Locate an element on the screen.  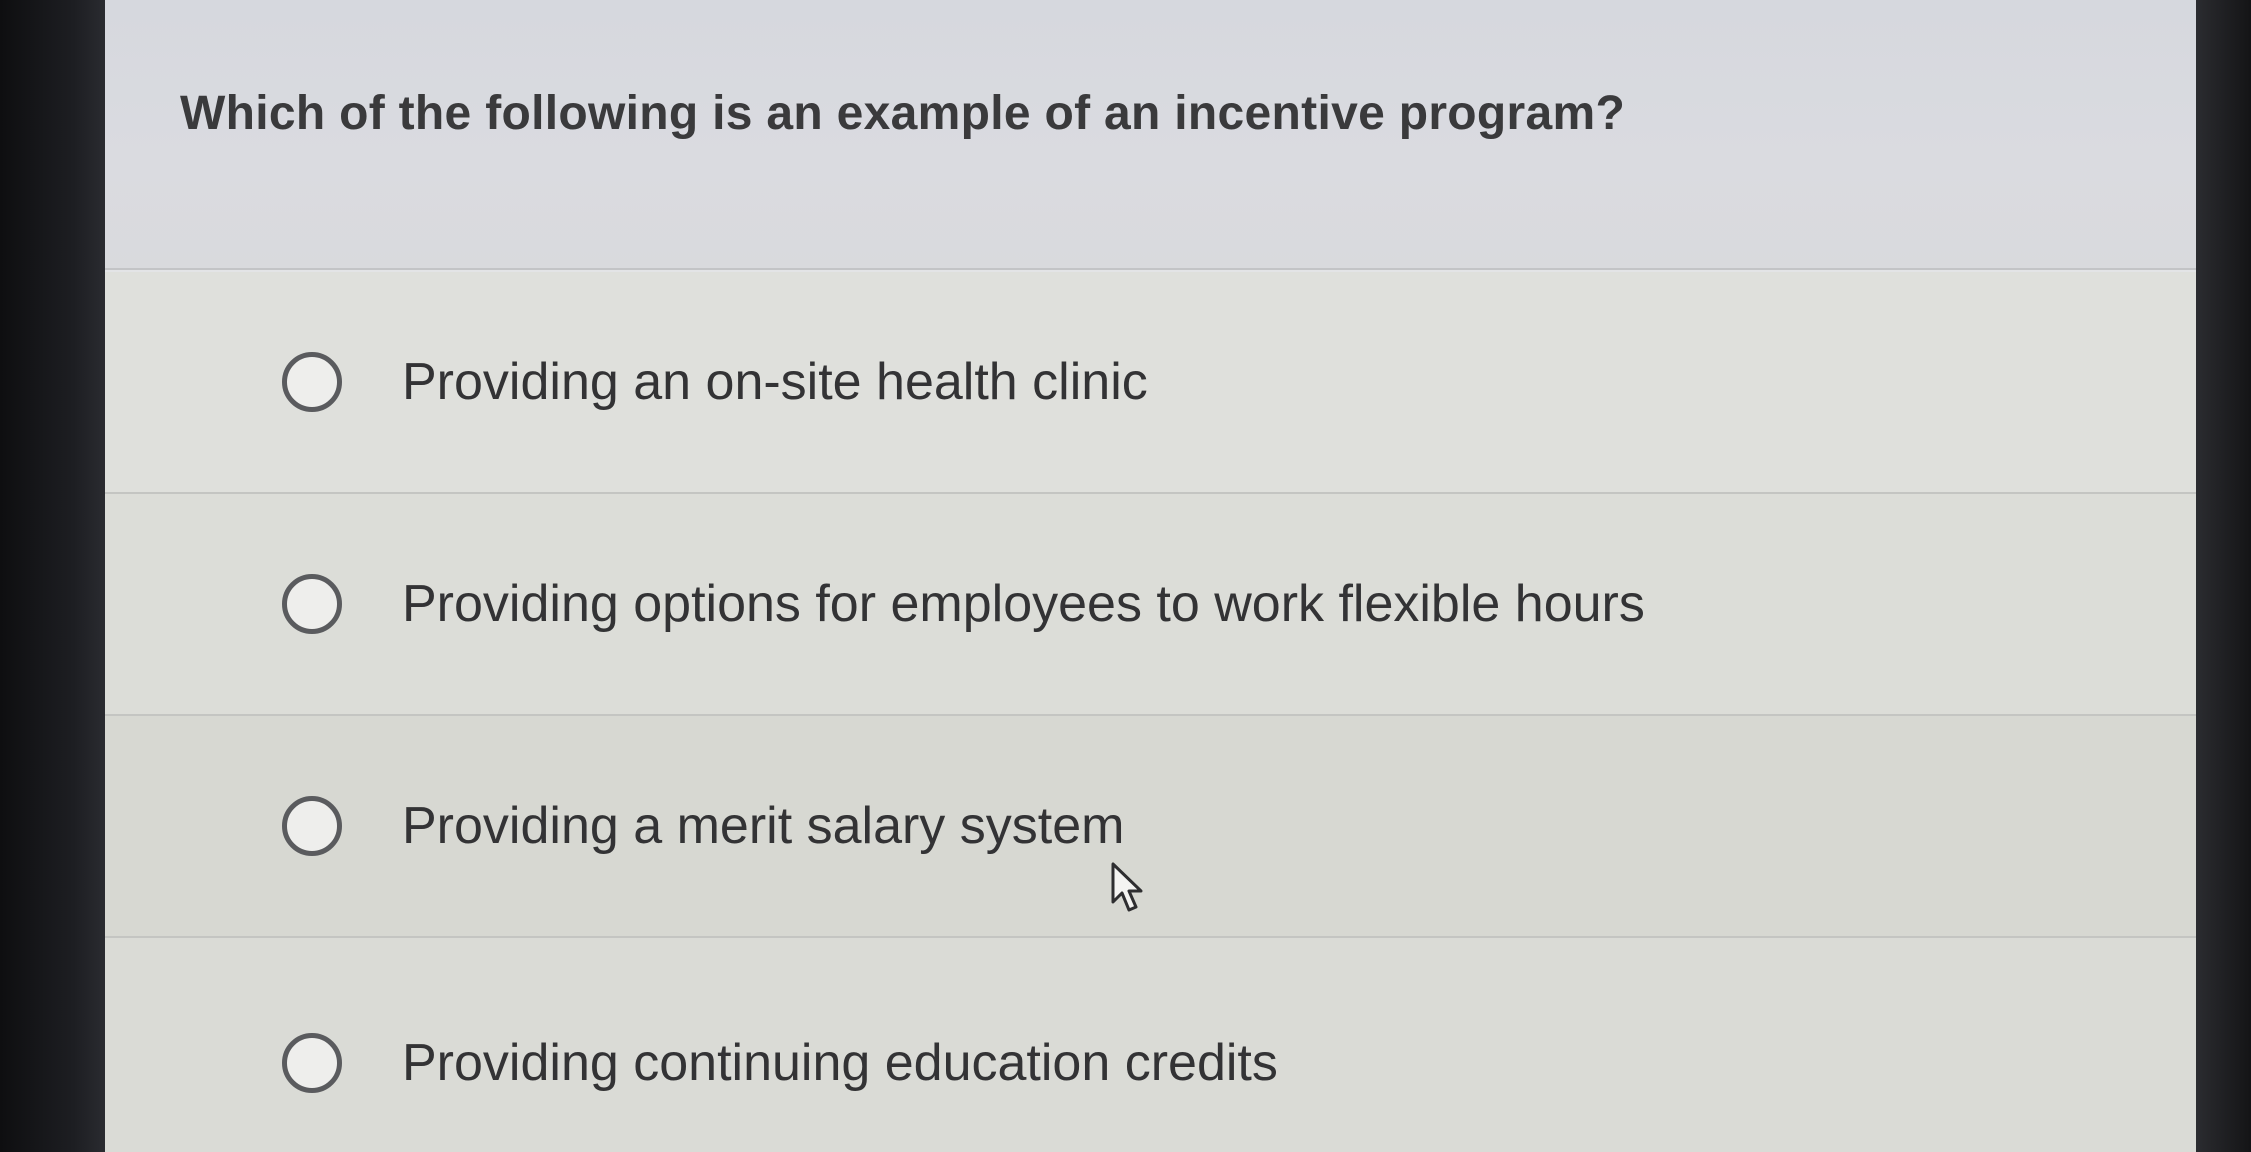
monitor-bezel-right is located at coordinates (2223, 576).